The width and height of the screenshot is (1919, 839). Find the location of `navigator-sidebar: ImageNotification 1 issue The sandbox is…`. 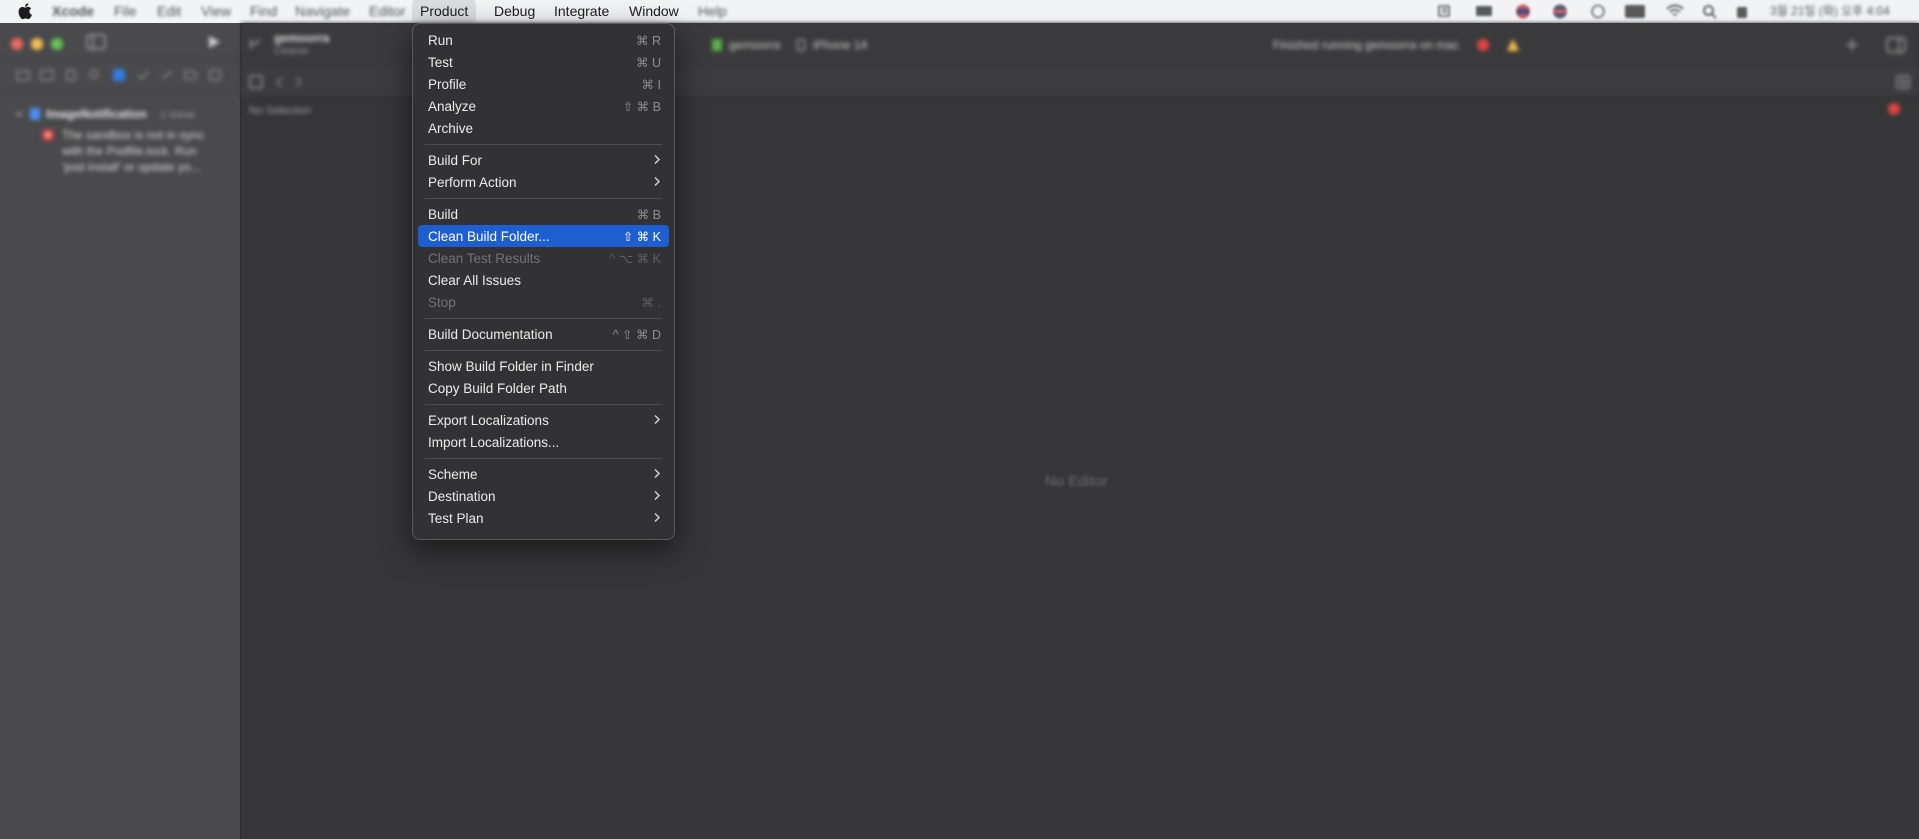

navigator-sidebar: ImageNotification 1 issue The sandbox is… is located at coordinates (120, 431).